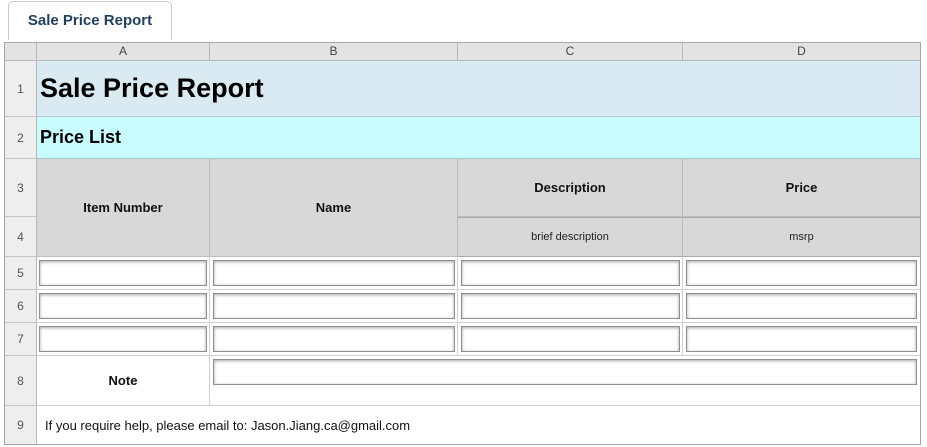 The width and height of the screenshot is (927, 447). What do you see at coordinates (123, 381) in the screenshot?
I see `note-label: Note` at bounding box center [123, 381].